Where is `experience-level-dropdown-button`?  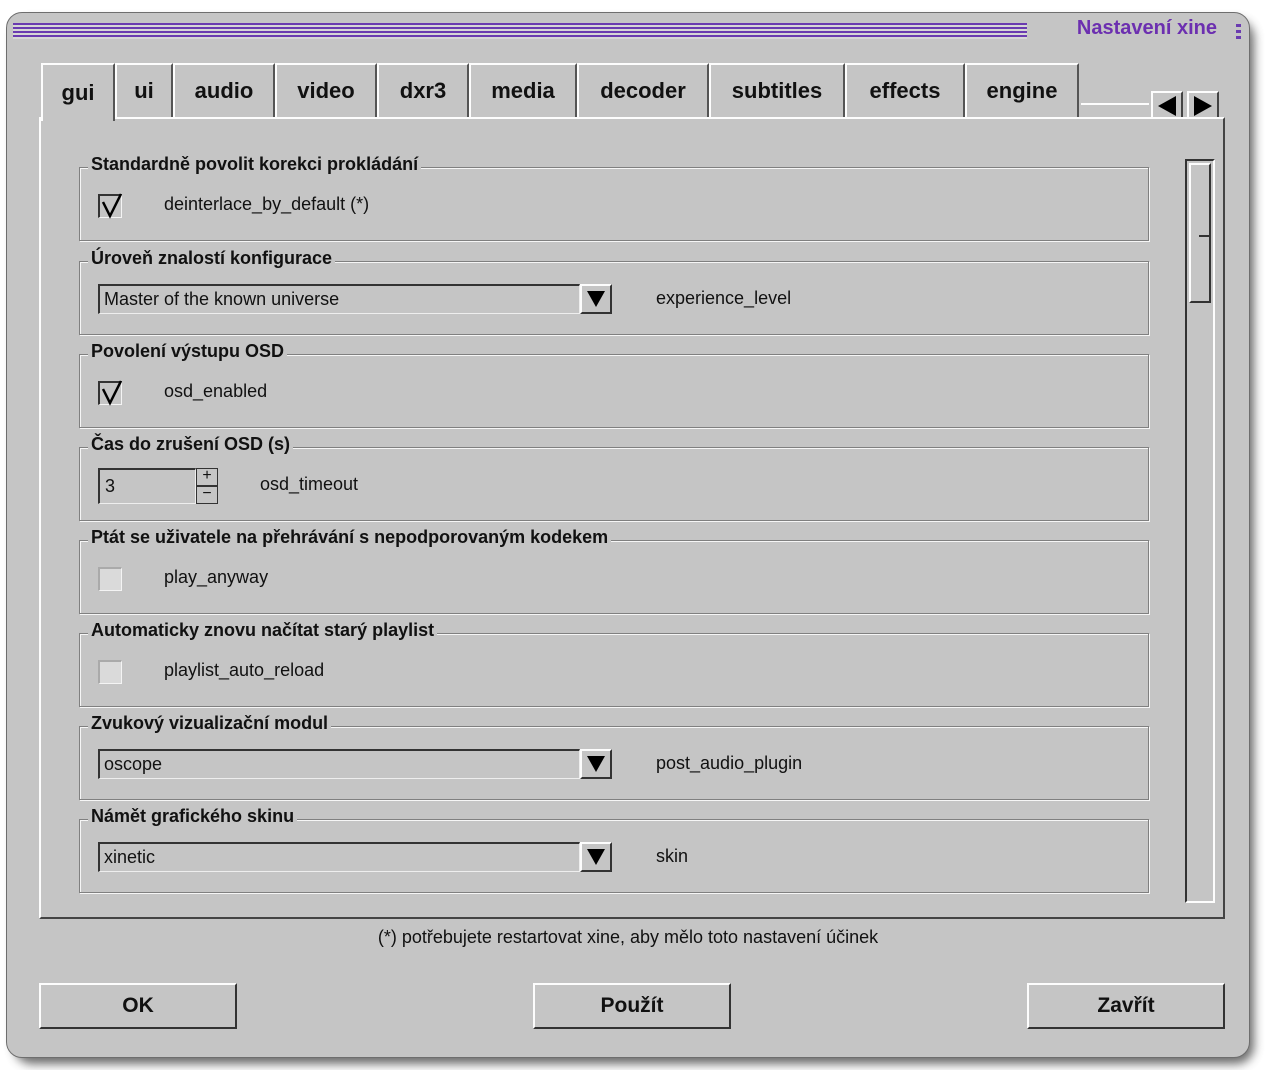 experience-level-dropdown-button is located at coordinates (596, 299).